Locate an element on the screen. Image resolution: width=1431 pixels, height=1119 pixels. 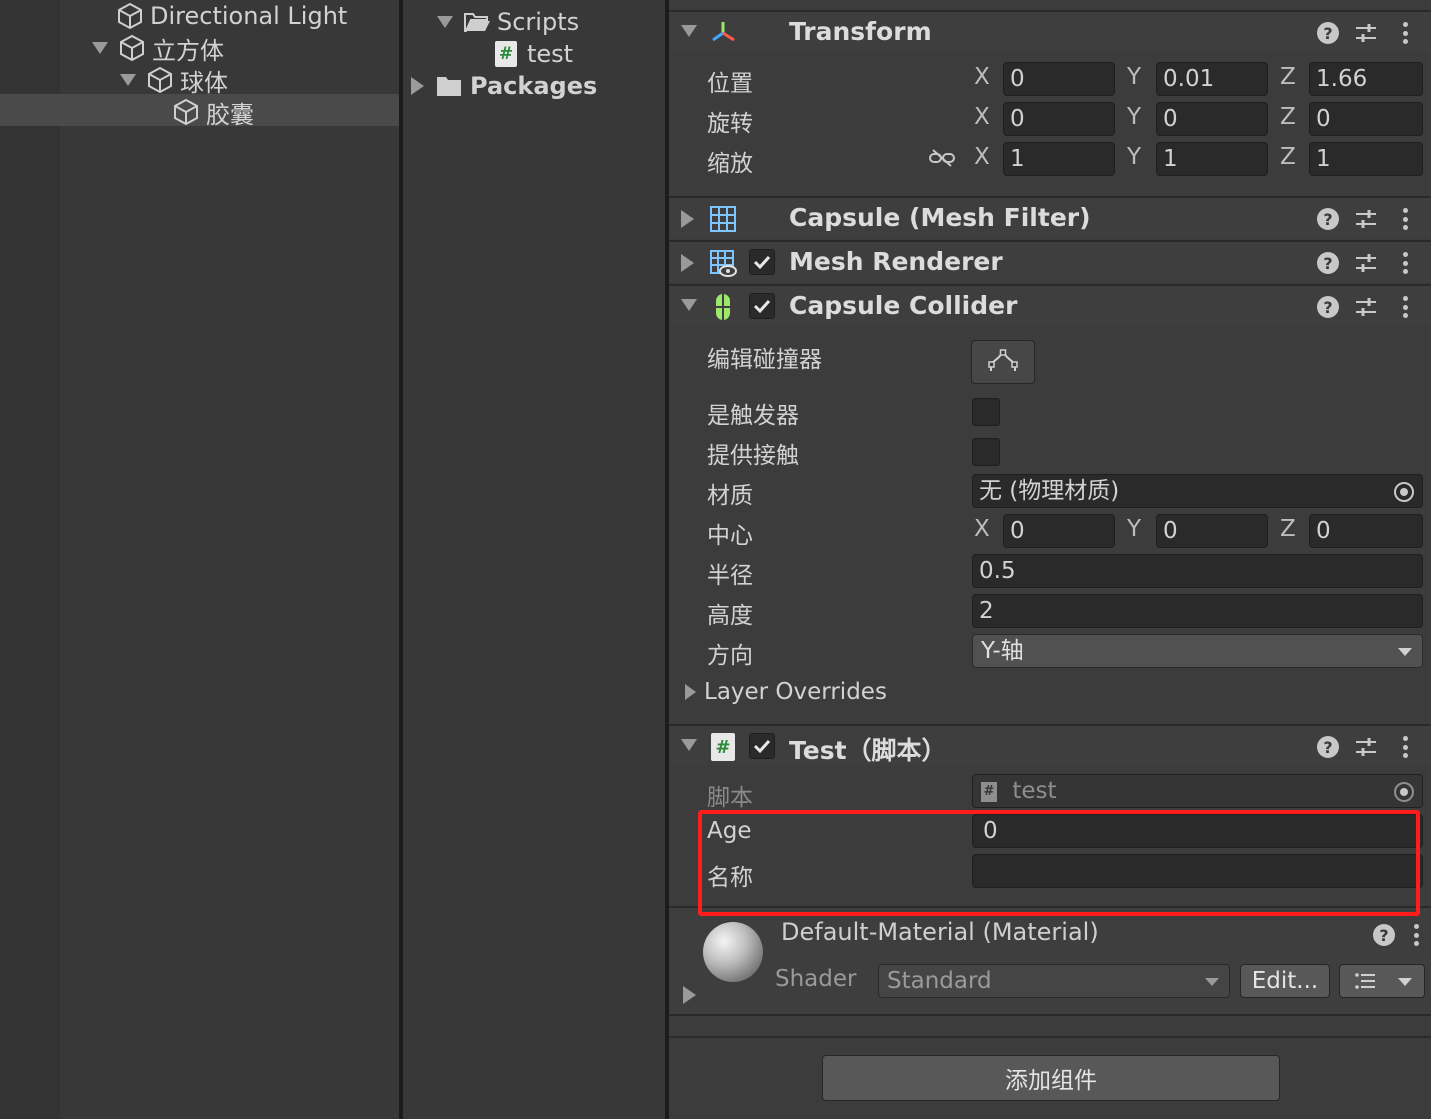
component-title: Test（脚本） is located at coordinates (868, 750).